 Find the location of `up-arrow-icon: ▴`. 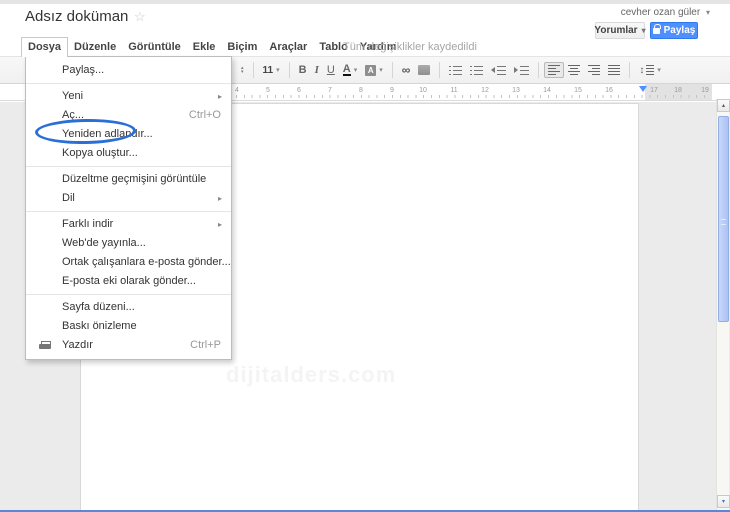

up-arrow-icon: ▴ is located at coordinates (723, 106).